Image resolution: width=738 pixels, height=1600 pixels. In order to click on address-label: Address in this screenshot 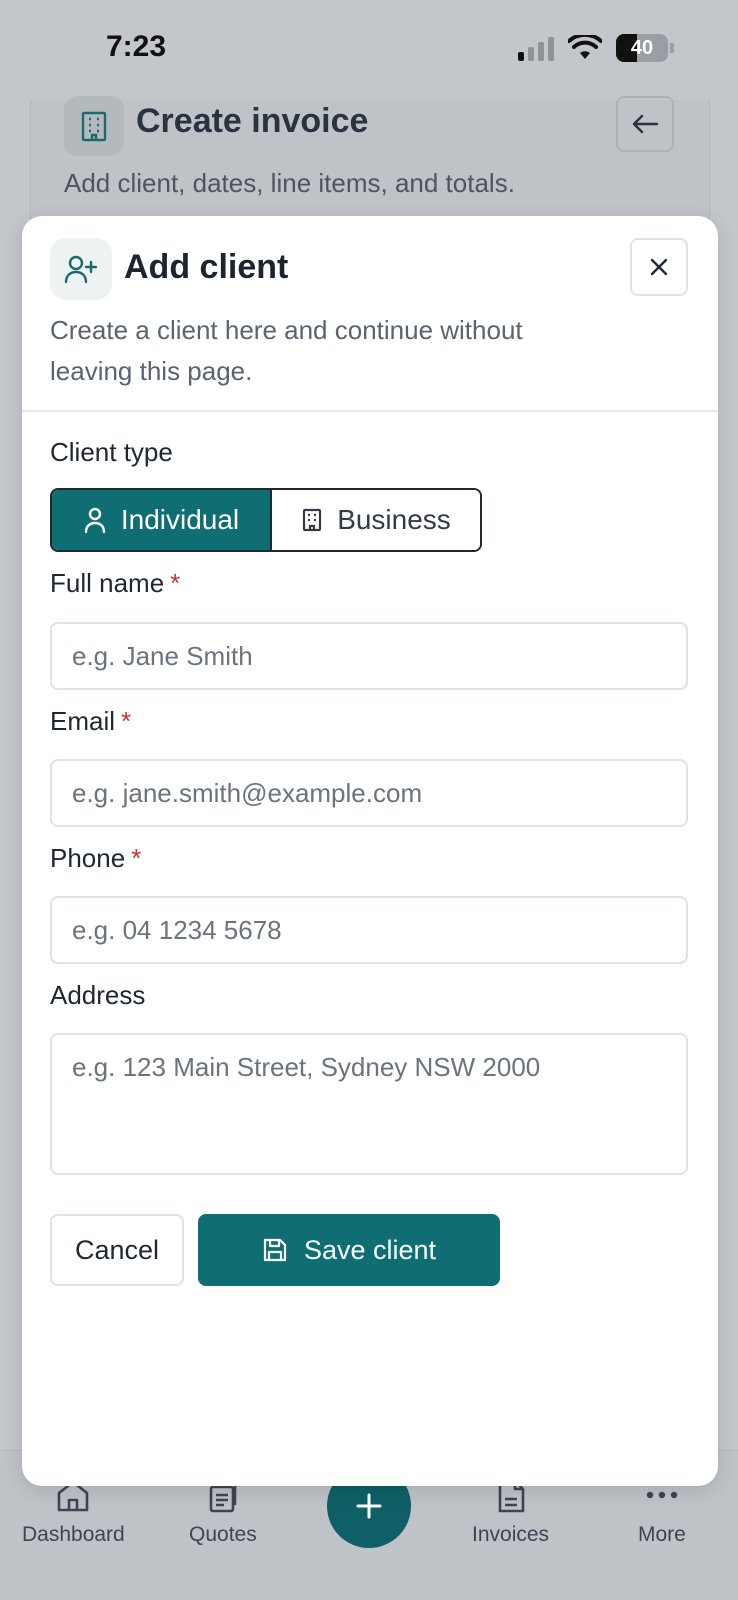, I will do `click(98, 995)`.